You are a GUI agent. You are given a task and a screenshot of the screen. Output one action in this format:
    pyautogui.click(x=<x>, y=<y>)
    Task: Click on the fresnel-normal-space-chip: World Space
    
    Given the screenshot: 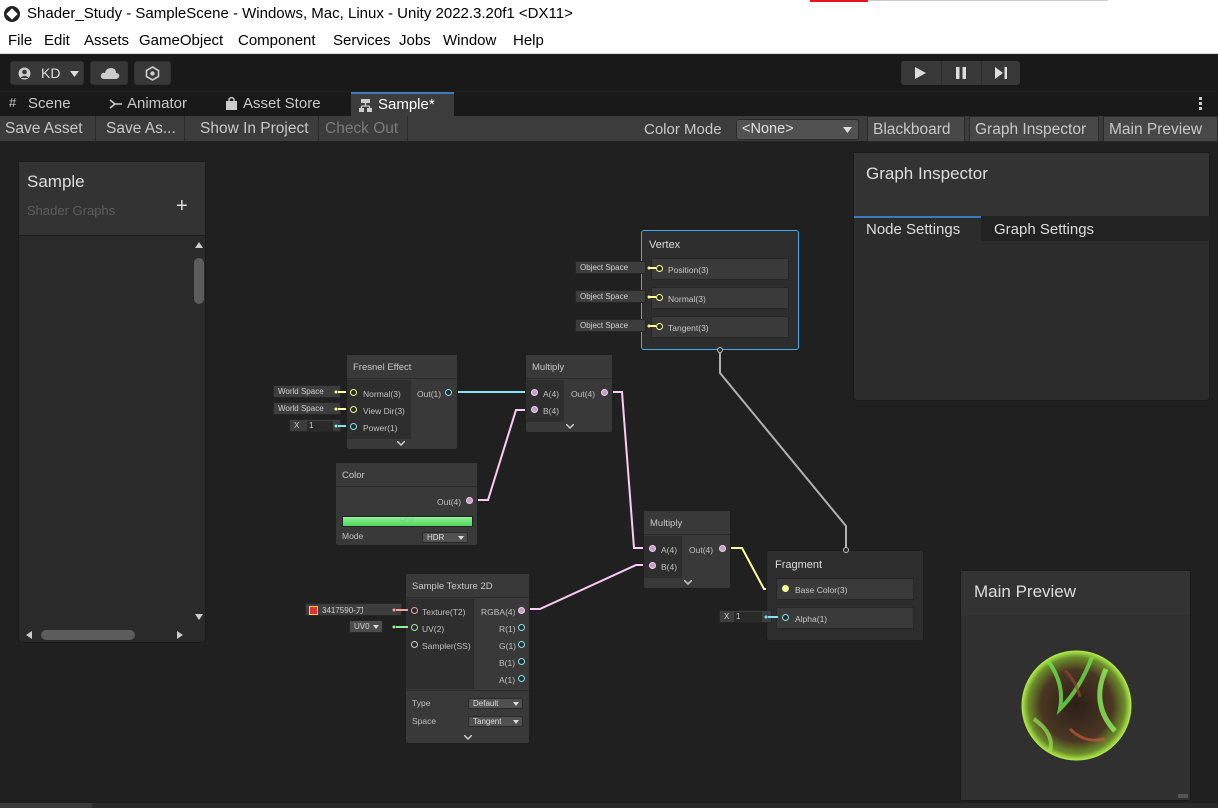 What is the action you would take?
    pyautogui.click(x=307, y=391)
    